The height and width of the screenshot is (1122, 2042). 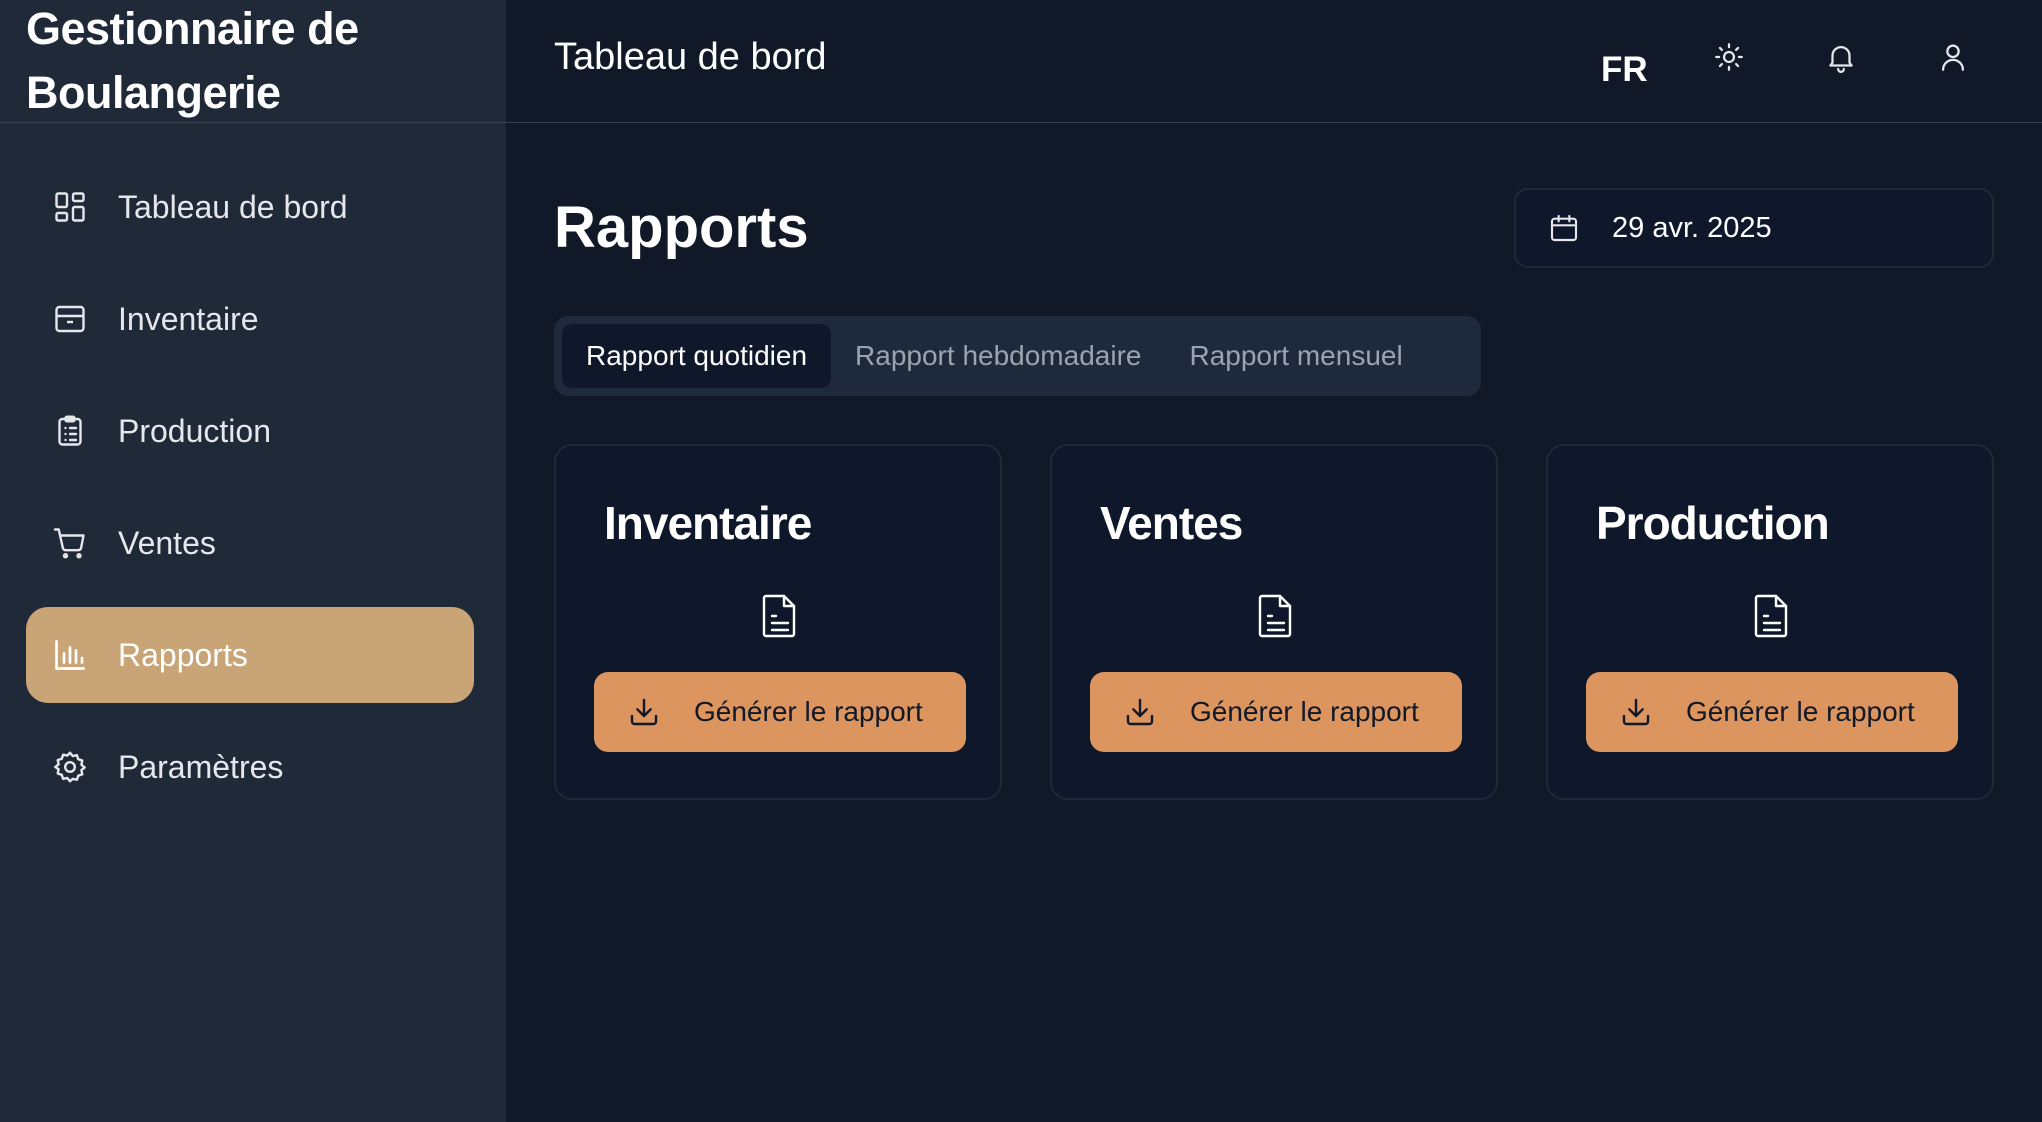 What do you see at coordinates (690, 57) in the screenshot?
I see `header-title: Tableau de bord` at bounding box center [690, 57].